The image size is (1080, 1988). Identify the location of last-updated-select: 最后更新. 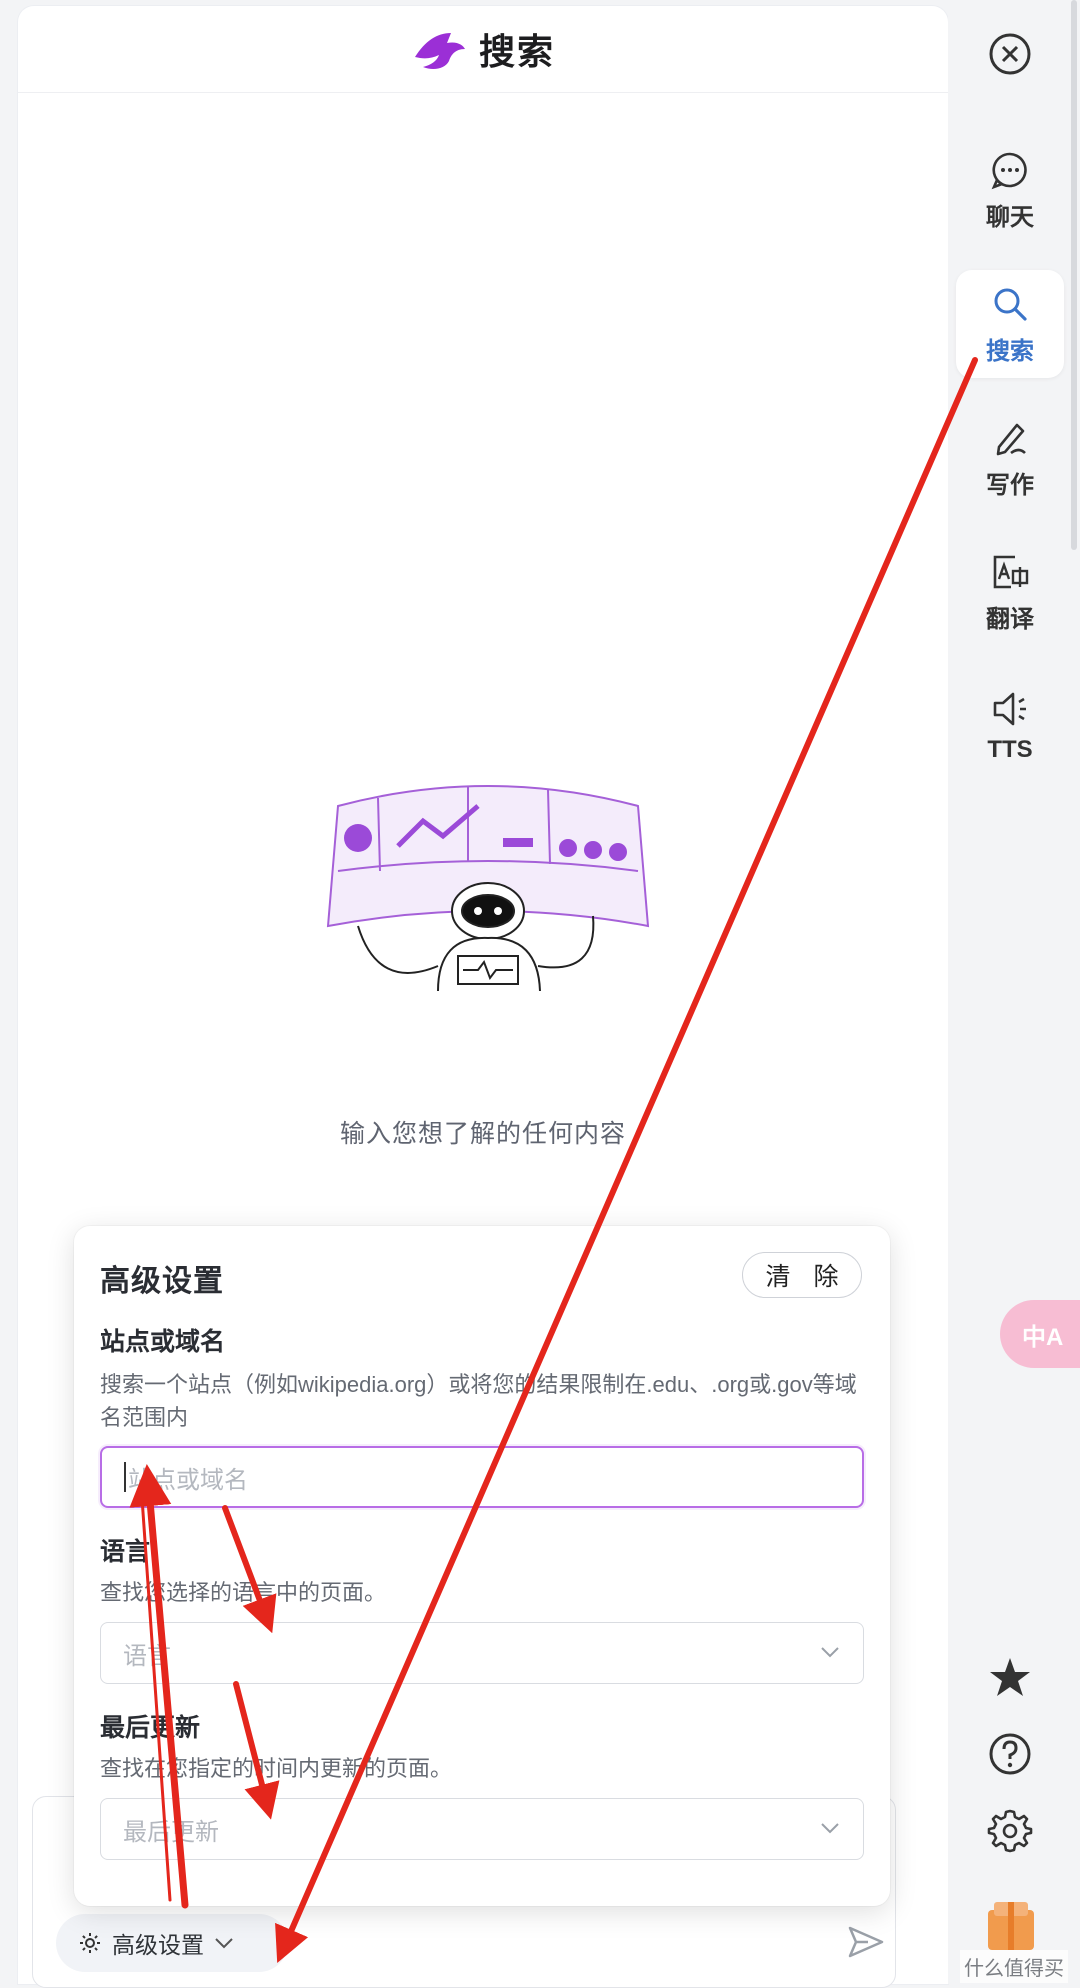
(482, 1829).